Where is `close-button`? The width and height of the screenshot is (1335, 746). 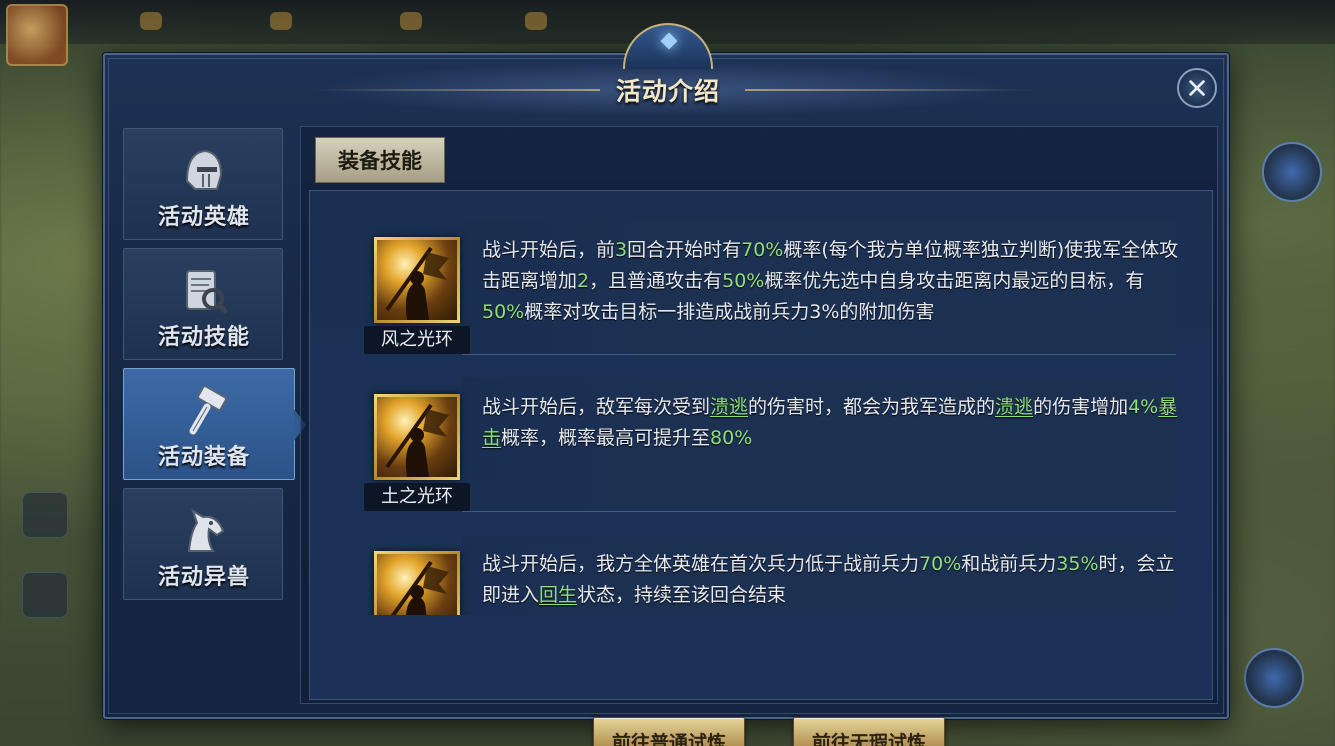
close-button is located at coordinates (1197, 88).